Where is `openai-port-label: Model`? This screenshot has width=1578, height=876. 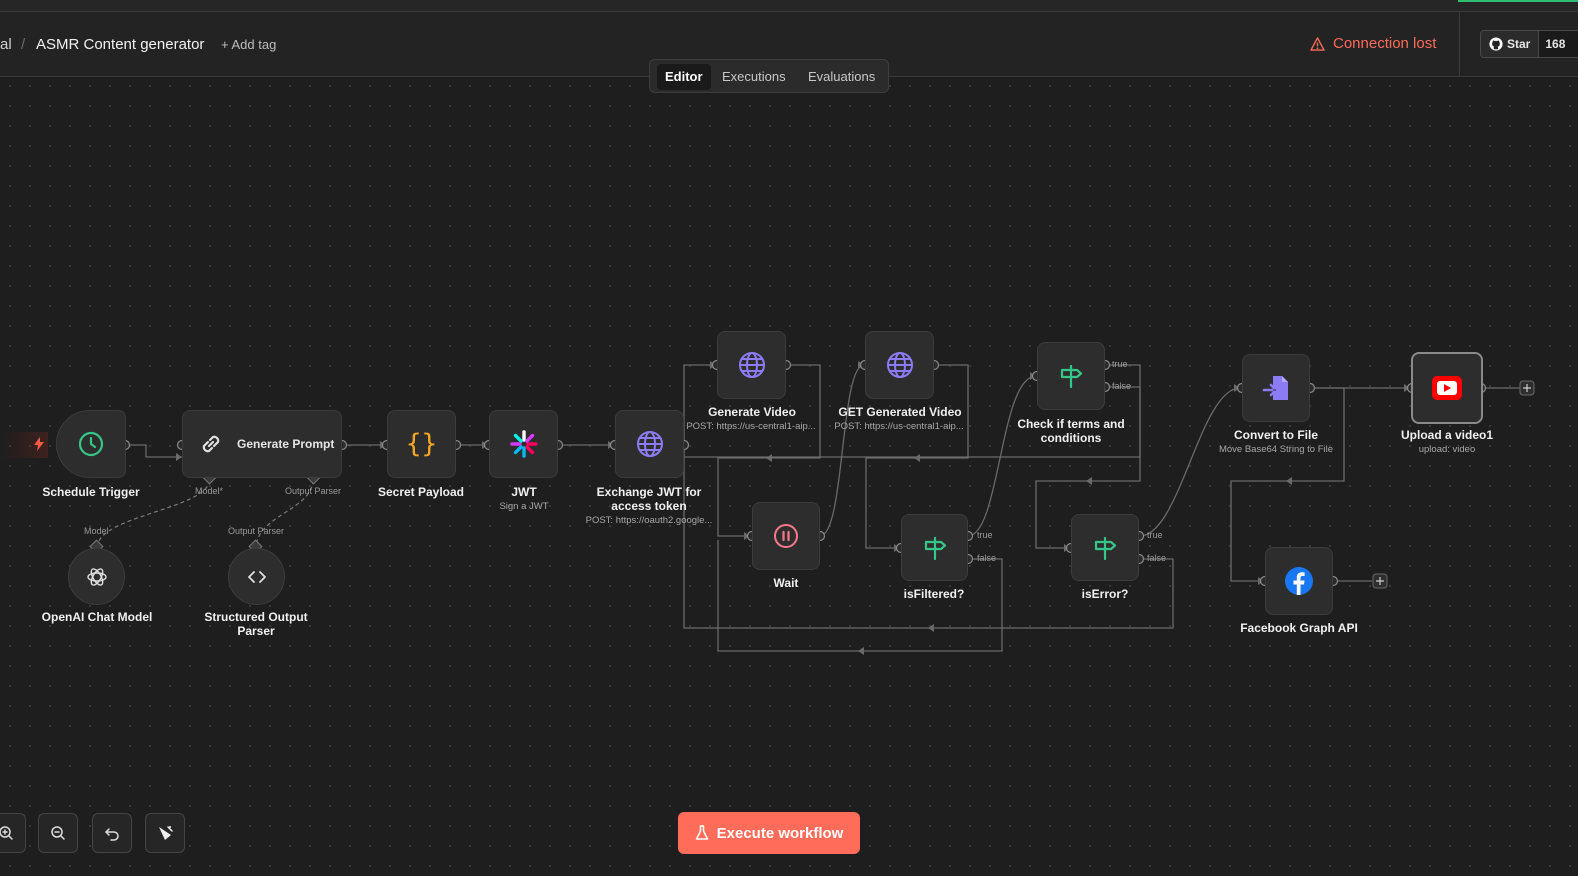 openai-port-label: Model is located at coordinates (96, 531).